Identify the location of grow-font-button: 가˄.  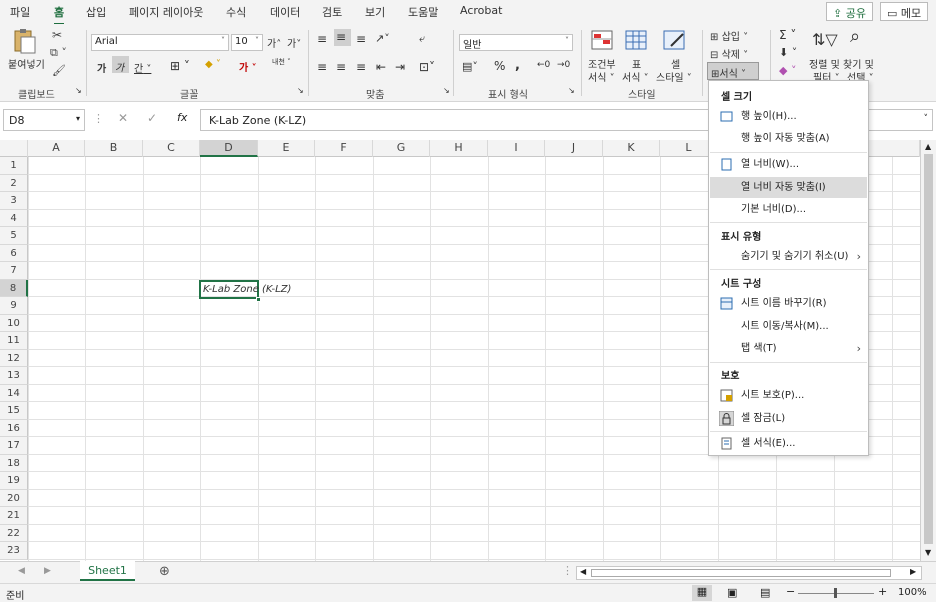
(274, 42).